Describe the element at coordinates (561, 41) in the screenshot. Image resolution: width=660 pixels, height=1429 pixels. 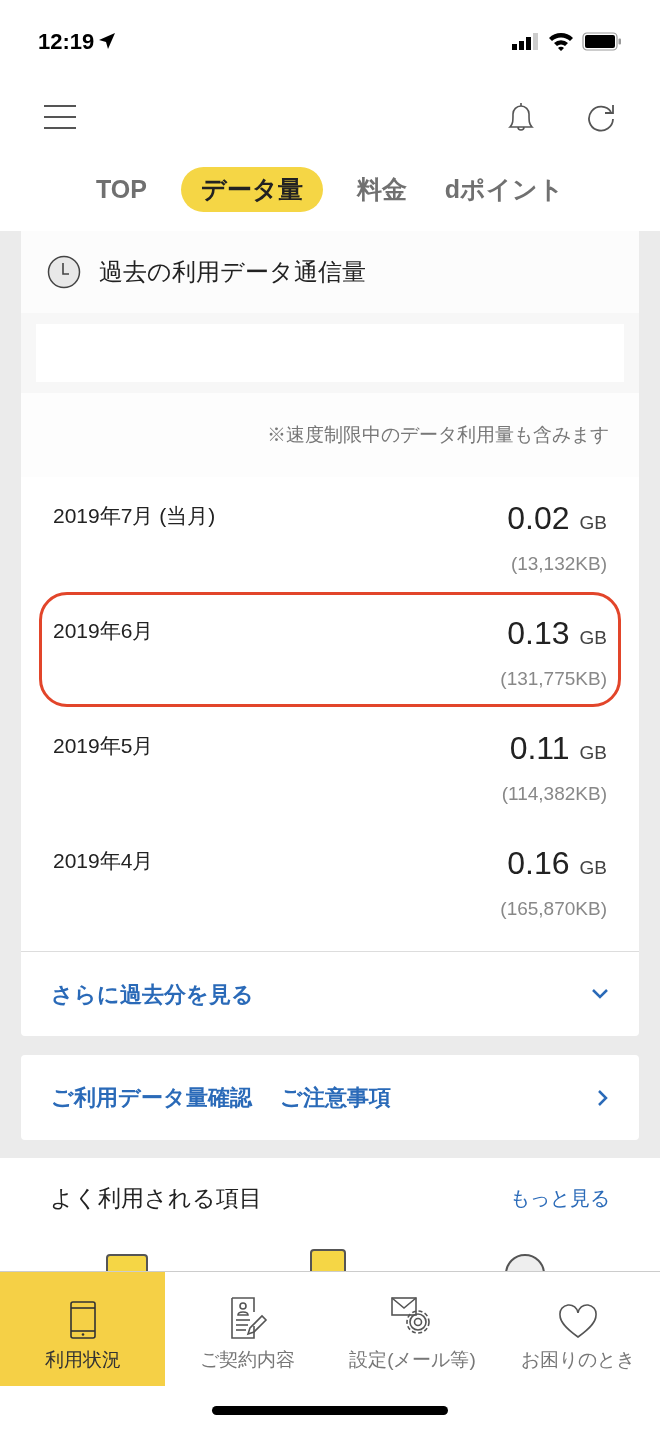
I see `wifi-icon` at that location.